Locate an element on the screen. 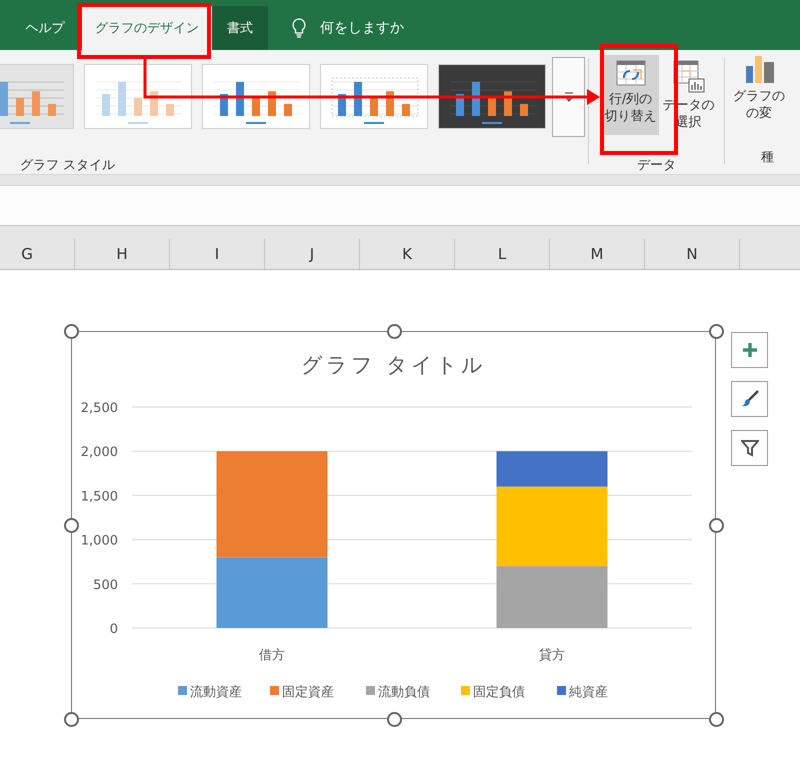 This screenshot has width=800, height=773. axis-label: 借方 is located at coordinates (271, 655).